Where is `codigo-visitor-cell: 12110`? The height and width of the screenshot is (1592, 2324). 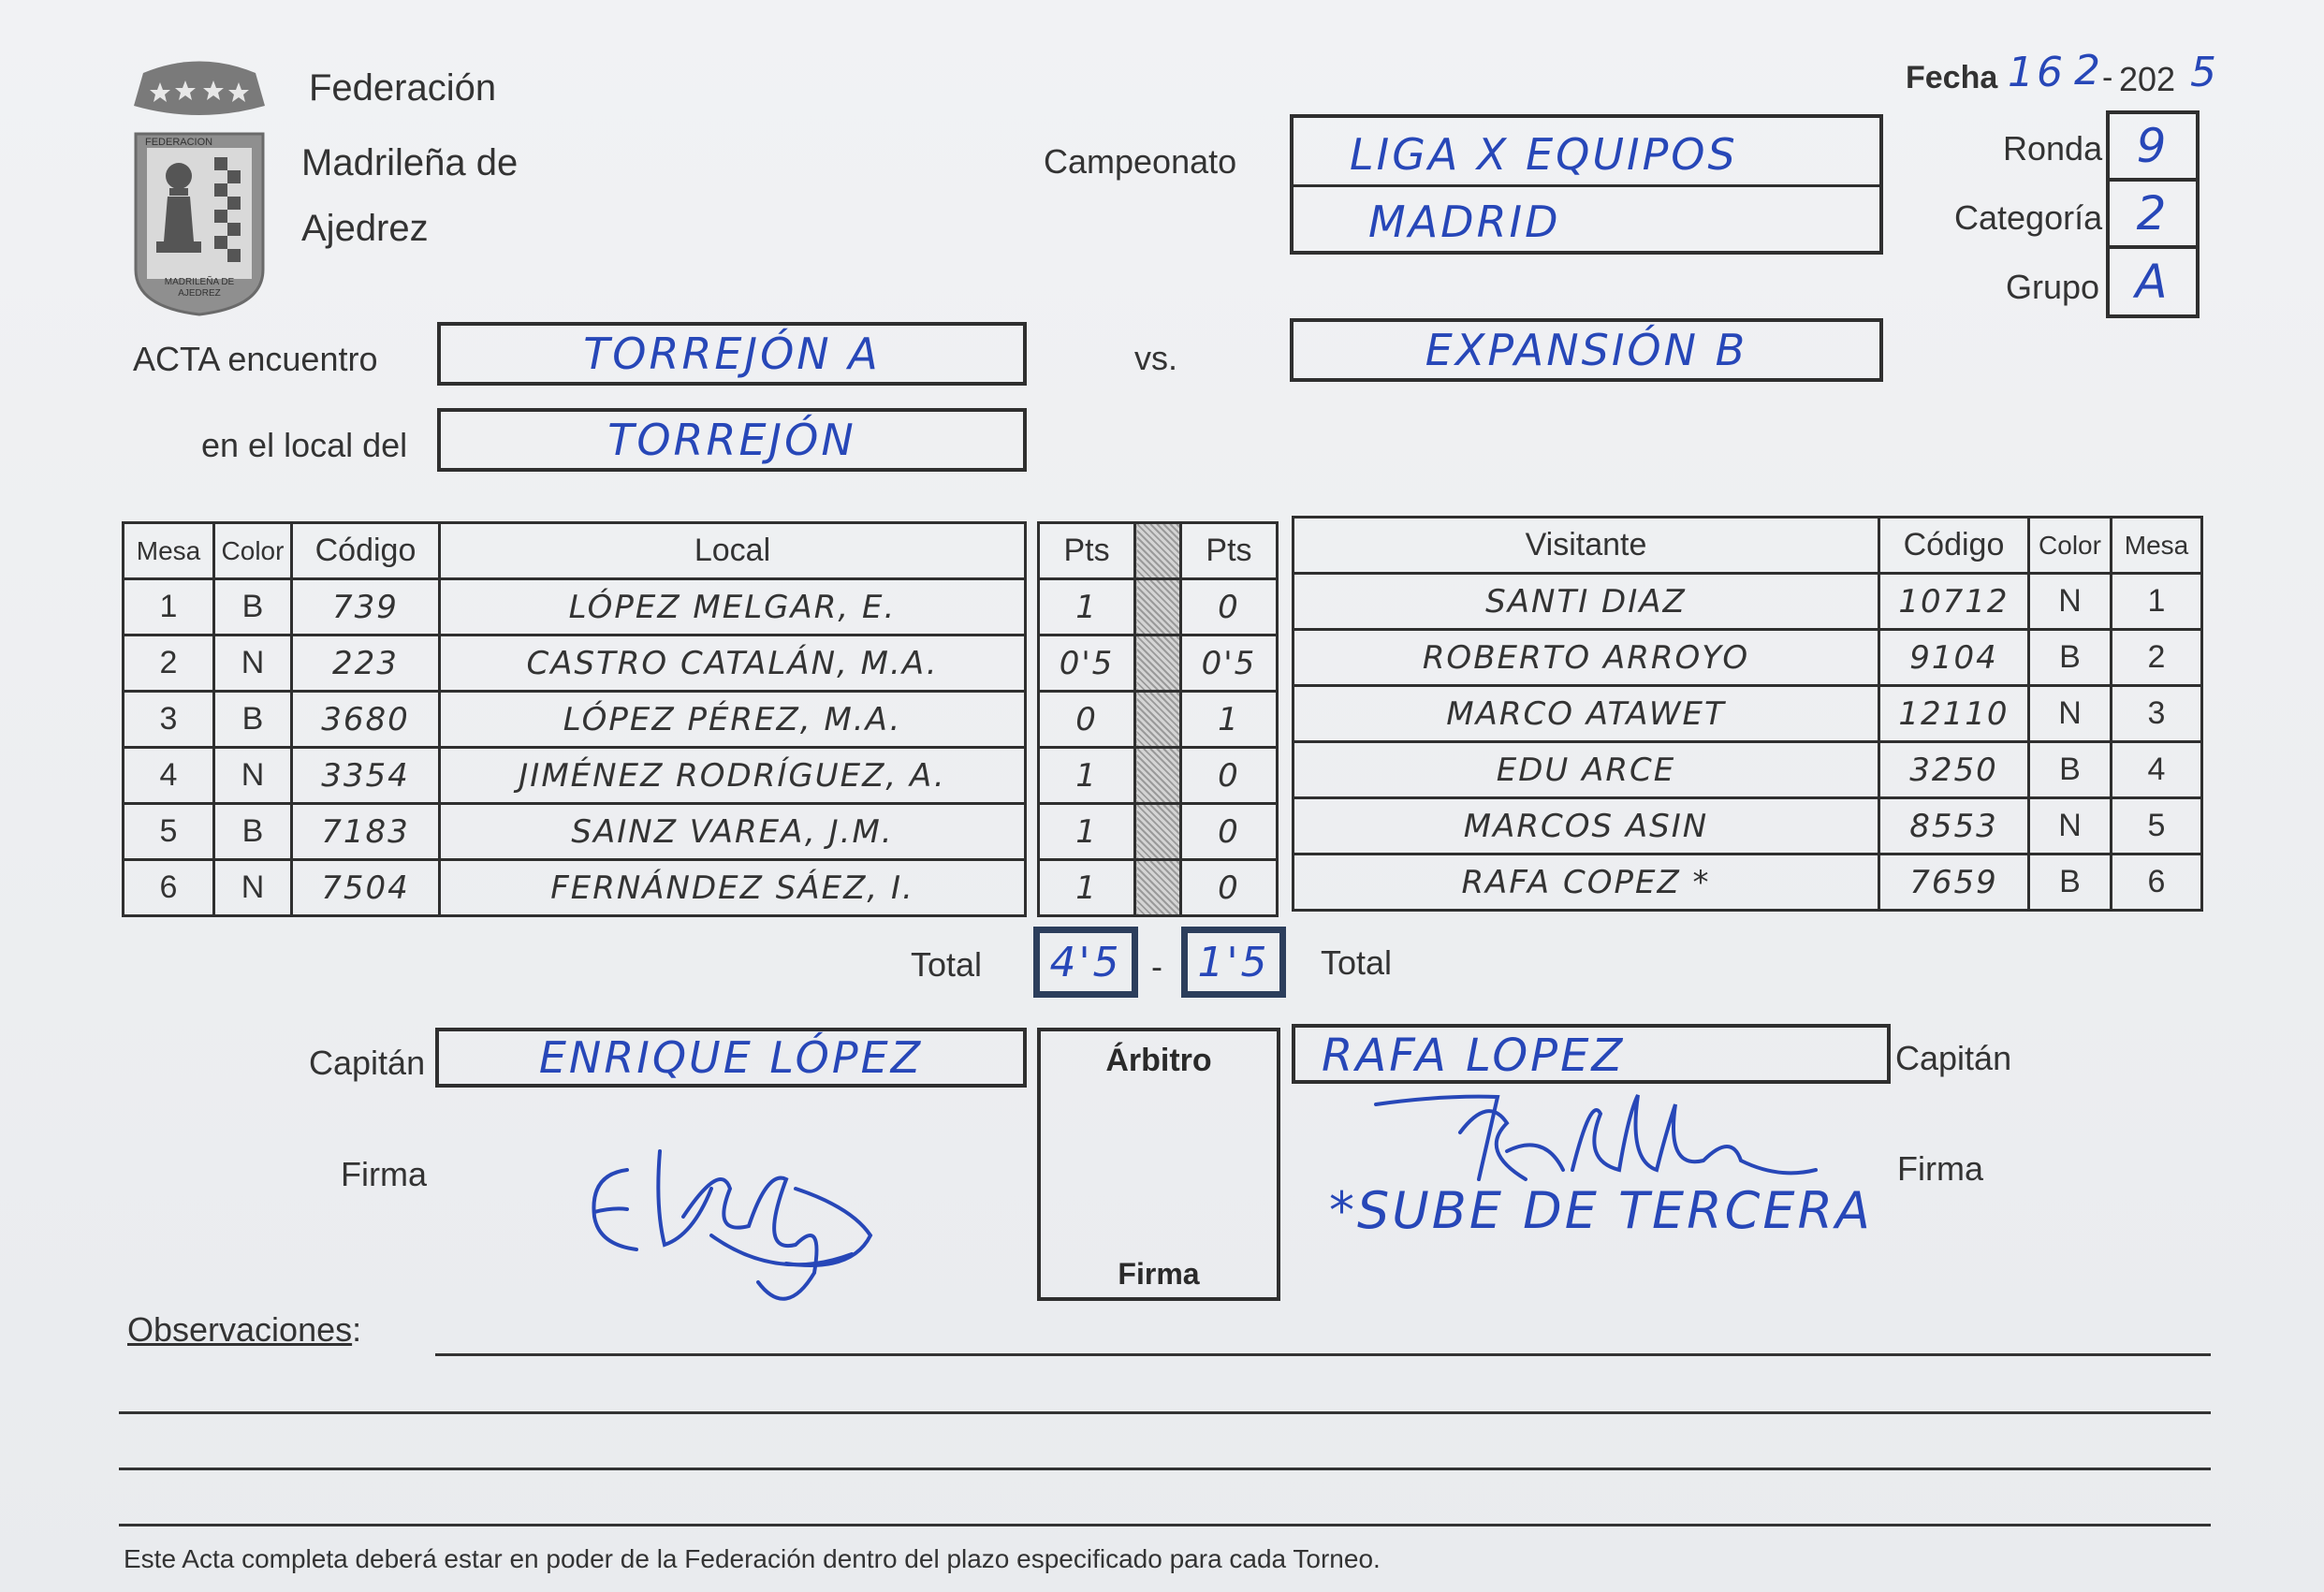 codigo-visitor-cell: 12110 is located at coordinates (1954, 713).